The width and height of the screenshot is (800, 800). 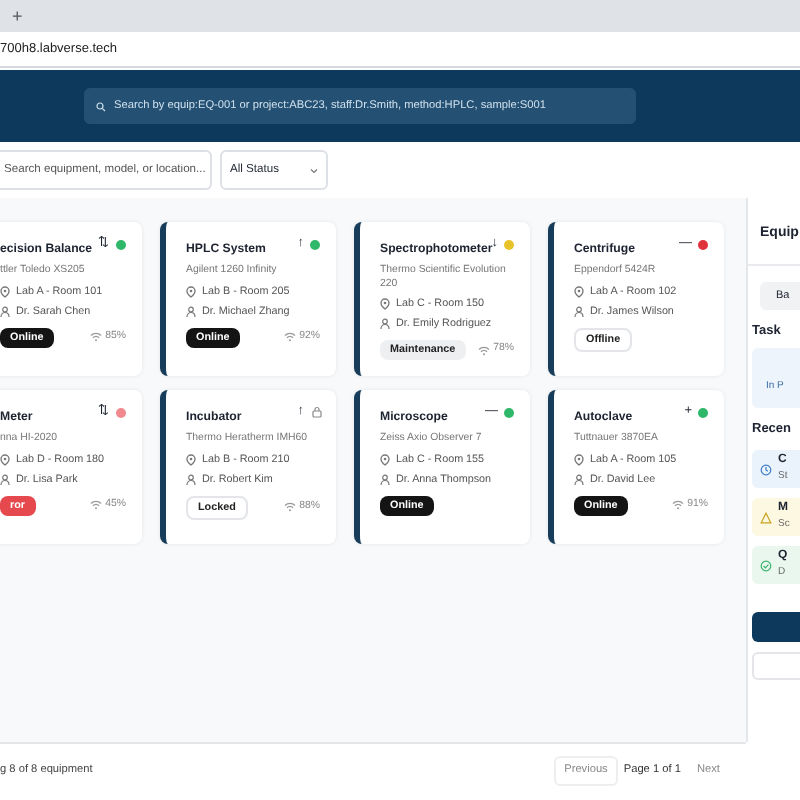 What do you see at coordinates (776, 666) in the screenshot?
I see `secondary-button` at bounding box center [776, 666].